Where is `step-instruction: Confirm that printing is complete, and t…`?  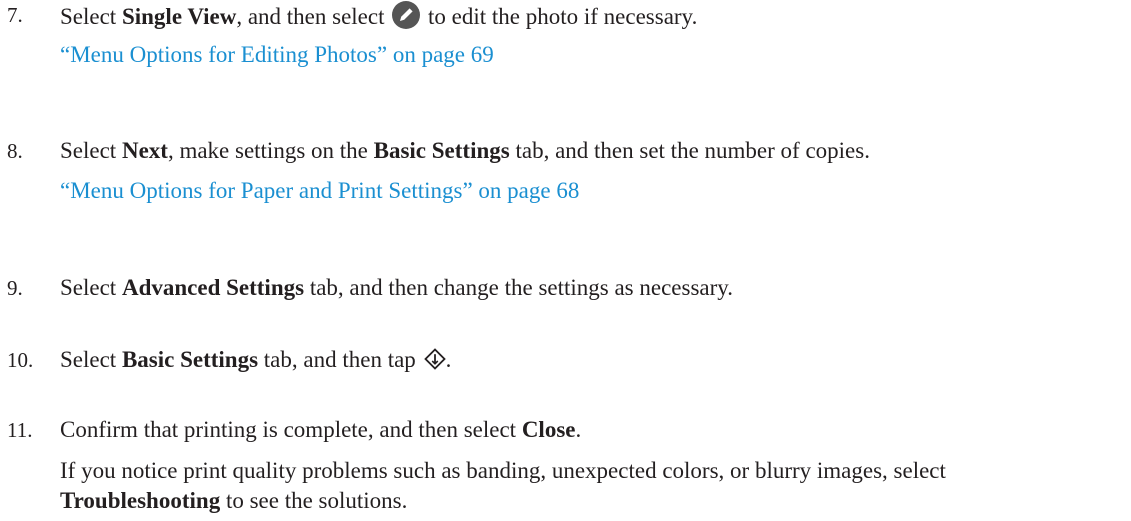 step-instruction: Confirm that printing is complete, and t… is located at coordinates (321, 429).